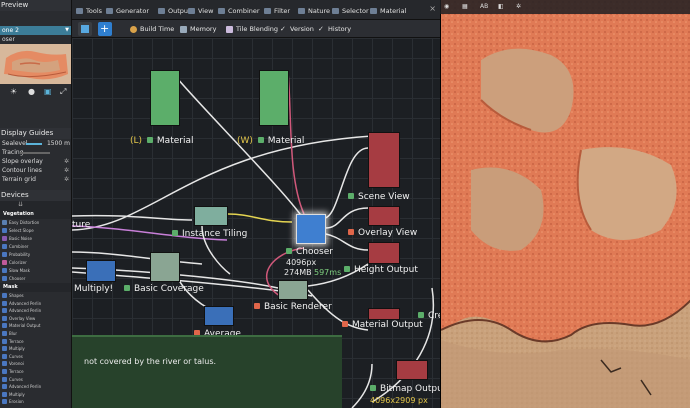 This screenshot has width=690, height=408. I want to click on device-item: Easy Distortion, so click(35, 223).